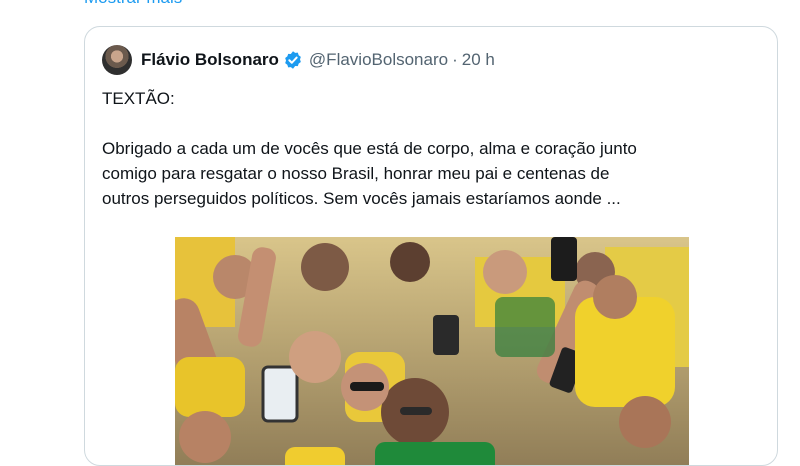 The width and height of the screenshot is (800, 466). Describe the element at coordinates (117, 60) in the screenshot. I see `avatar` at that location.